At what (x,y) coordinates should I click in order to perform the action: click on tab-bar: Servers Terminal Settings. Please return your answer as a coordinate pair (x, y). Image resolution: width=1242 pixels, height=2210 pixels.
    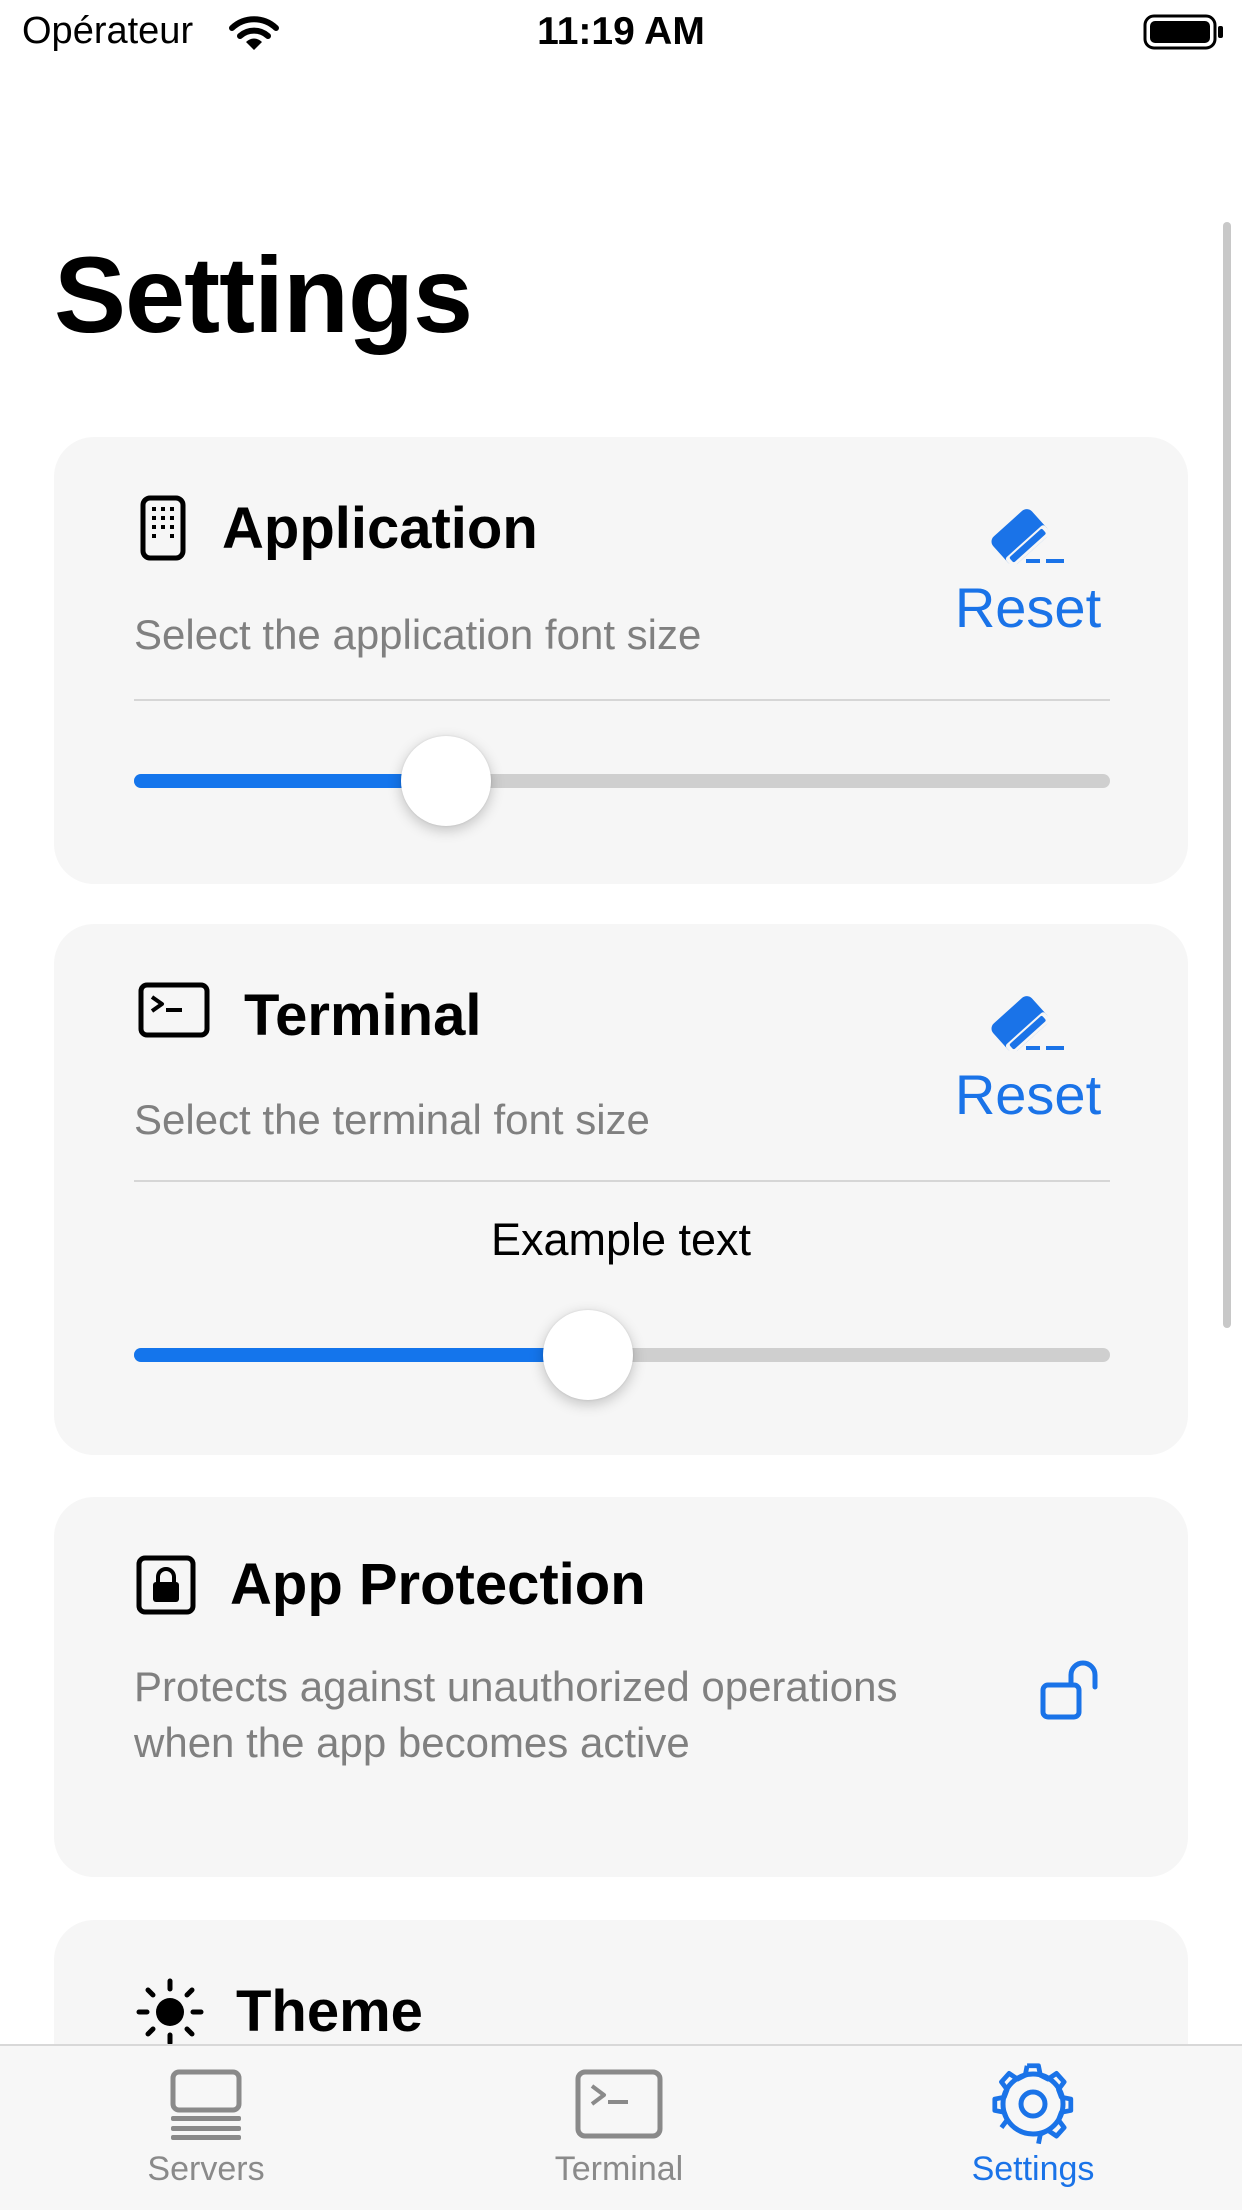
    Looking at the image, I should click on (621, 2127).